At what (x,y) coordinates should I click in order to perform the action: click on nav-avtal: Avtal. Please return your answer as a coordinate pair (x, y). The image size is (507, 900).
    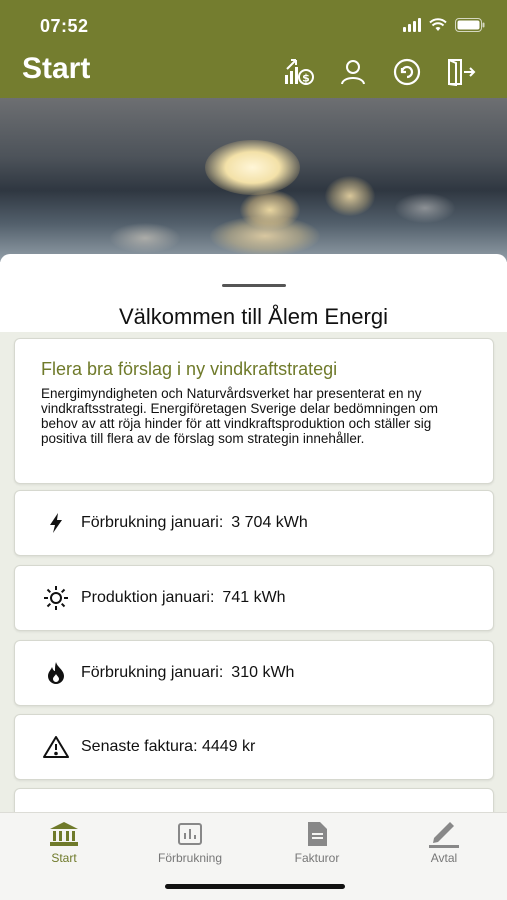
    Looking at the image, I should click on (444, 842).